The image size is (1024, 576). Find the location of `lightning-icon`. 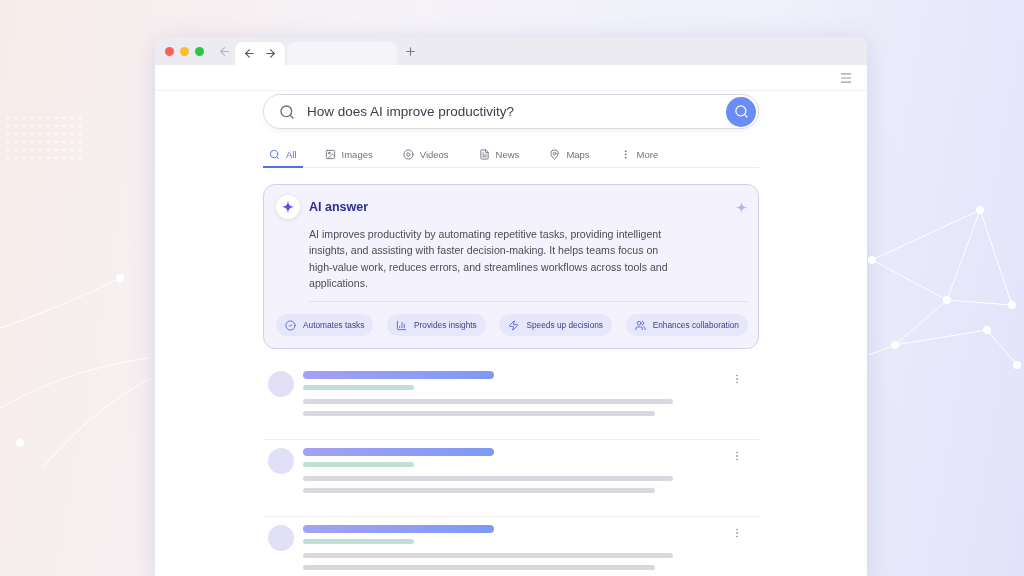

lightning-icon is located at coordinates (514, 325).